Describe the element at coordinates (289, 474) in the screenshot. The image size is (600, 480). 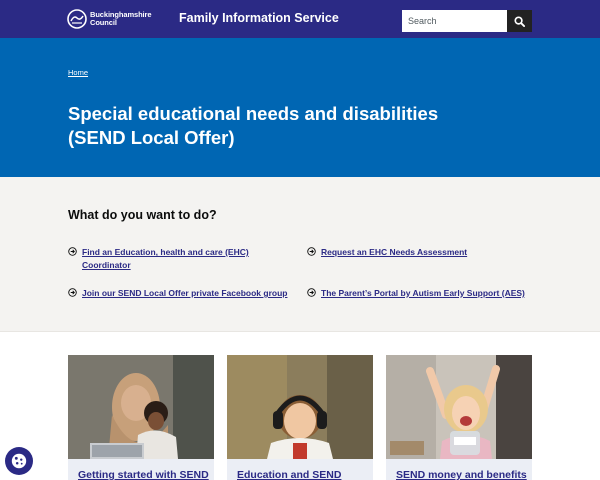
I see `card-title: Education and SEND` at that location.